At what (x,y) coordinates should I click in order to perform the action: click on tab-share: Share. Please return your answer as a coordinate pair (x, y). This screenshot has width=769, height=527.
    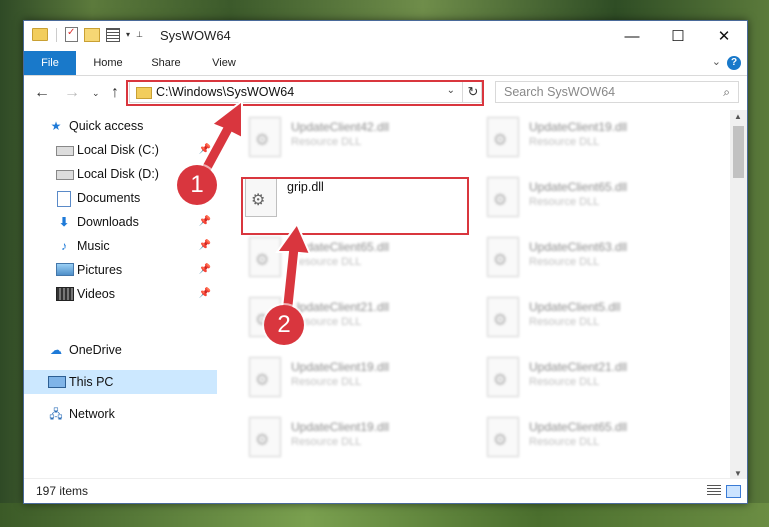
    Looking at the image, I should click on (166, 63).